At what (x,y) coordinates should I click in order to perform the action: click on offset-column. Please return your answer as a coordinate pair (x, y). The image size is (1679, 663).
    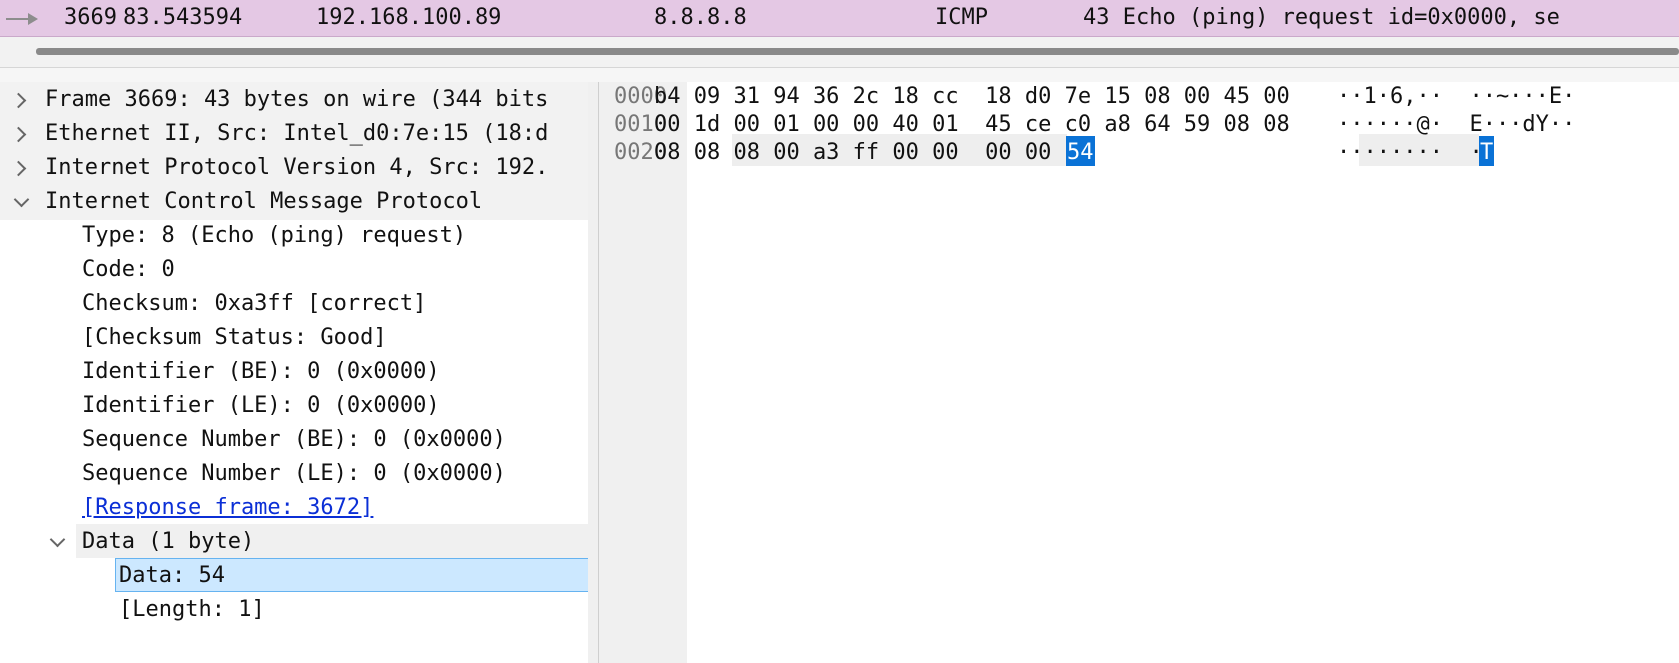
    Looking at the image, I should click on (643, 372).